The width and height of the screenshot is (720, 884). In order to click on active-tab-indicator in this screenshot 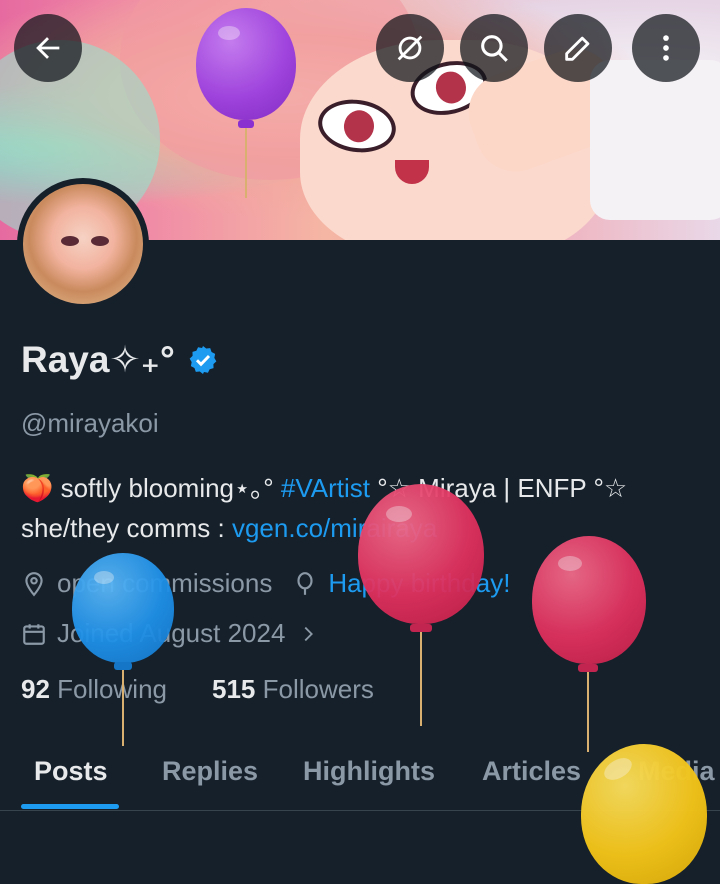, I will do `click(70, 806)`.